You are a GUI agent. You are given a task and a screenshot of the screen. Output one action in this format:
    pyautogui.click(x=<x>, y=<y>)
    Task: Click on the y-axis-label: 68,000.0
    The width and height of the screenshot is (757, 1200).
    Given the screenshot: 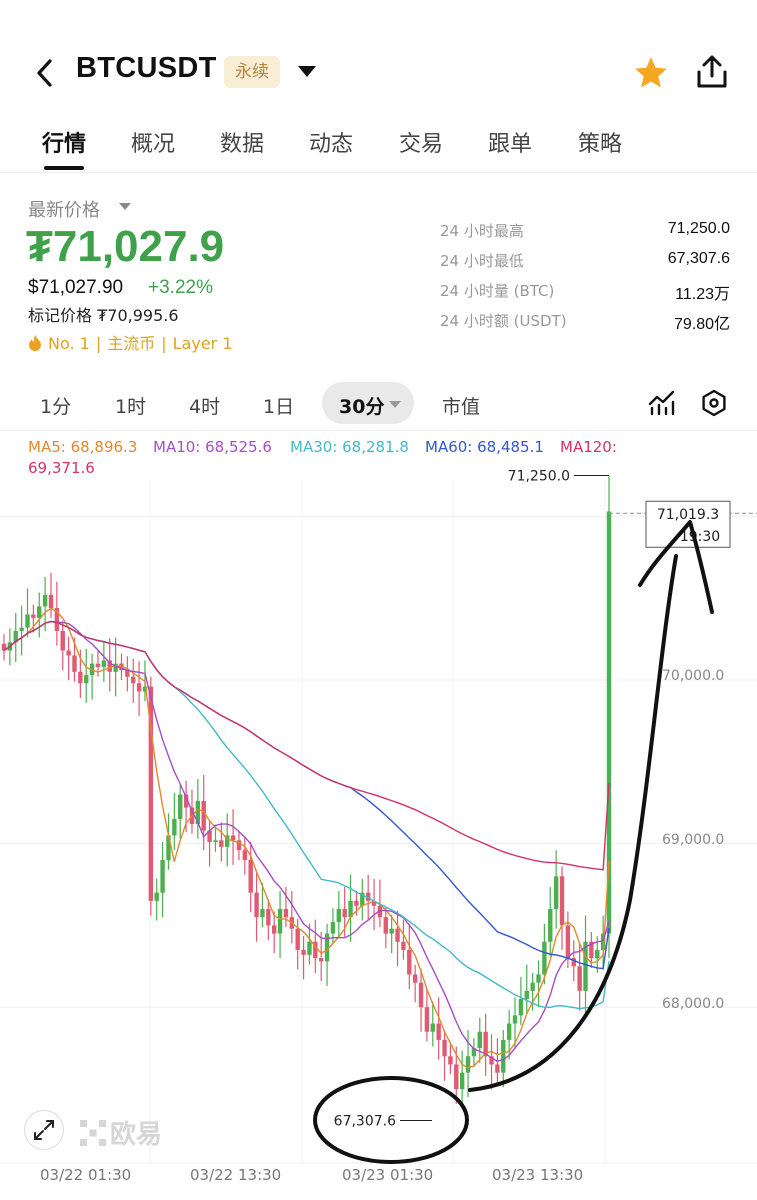 What is the action you would take?
    pyautogui.click(x=693, y=1004)
    